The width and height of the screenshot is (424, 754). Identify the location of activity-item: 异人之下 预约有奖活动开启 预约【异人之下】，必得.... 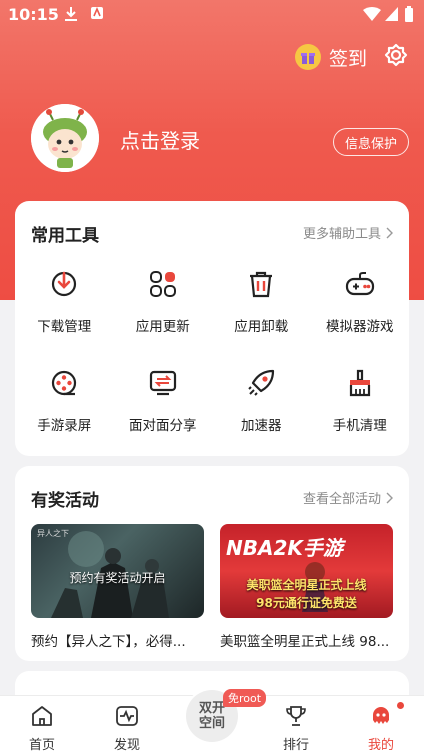
(117, 587).